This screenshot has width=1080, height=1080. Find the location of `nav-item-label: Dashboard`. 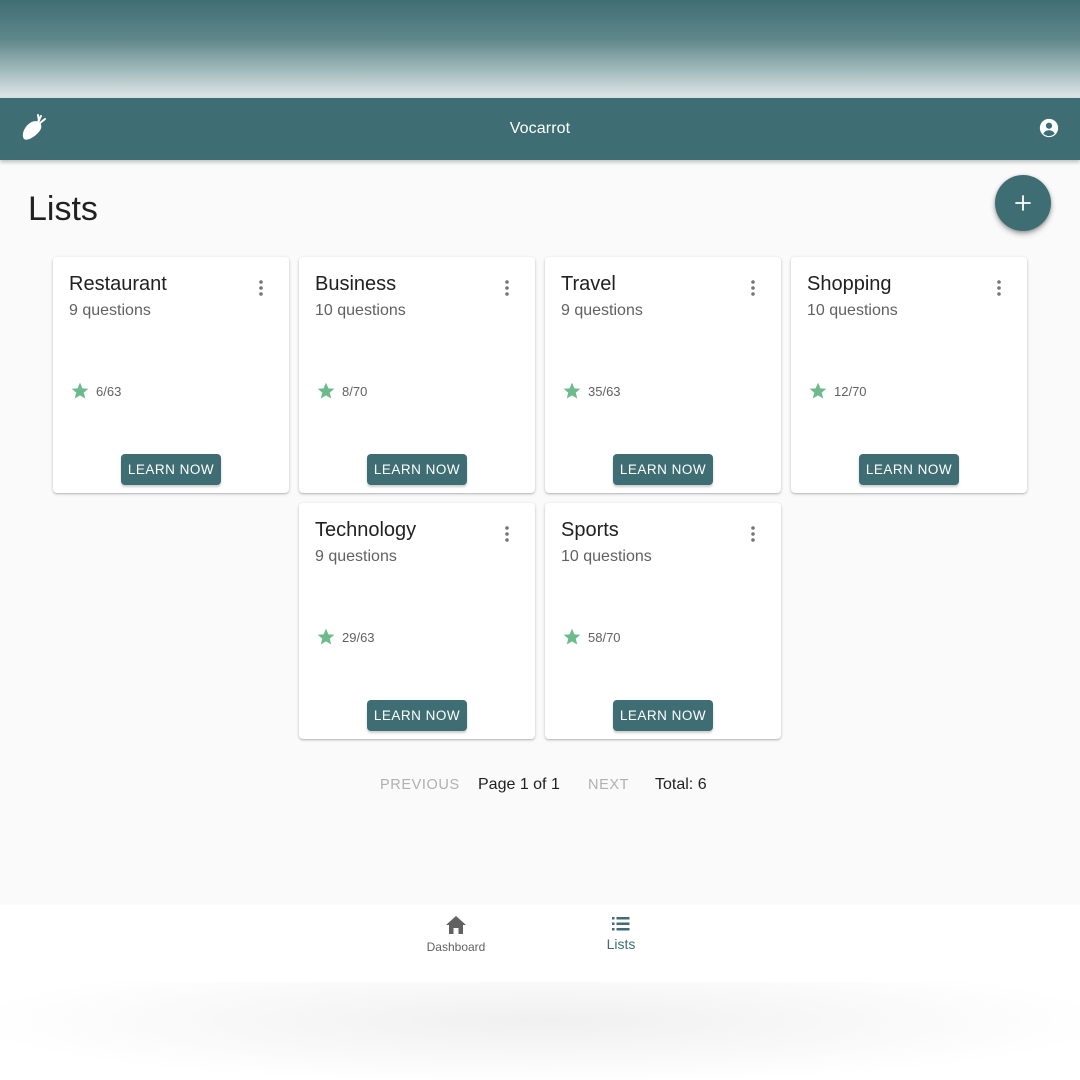

nav-item-label: Dashboard is located at coordinates (456, 947).